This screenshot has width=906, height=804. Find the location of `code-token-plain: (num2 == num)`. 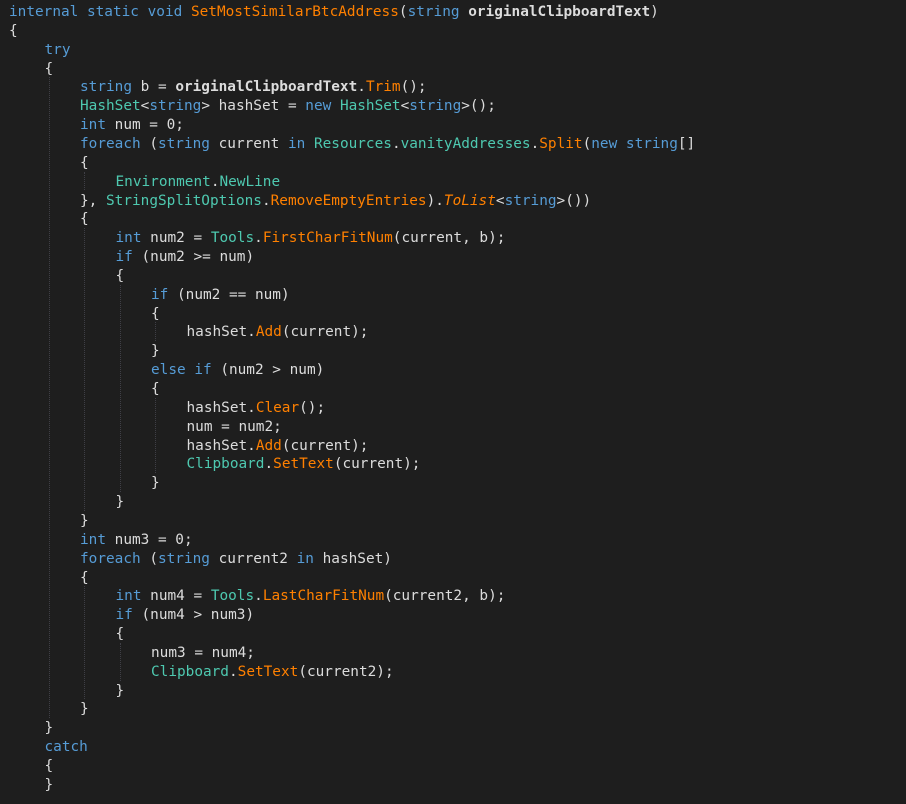

code-token-plain: (num2 == num) is located at coordinates (233, 294).